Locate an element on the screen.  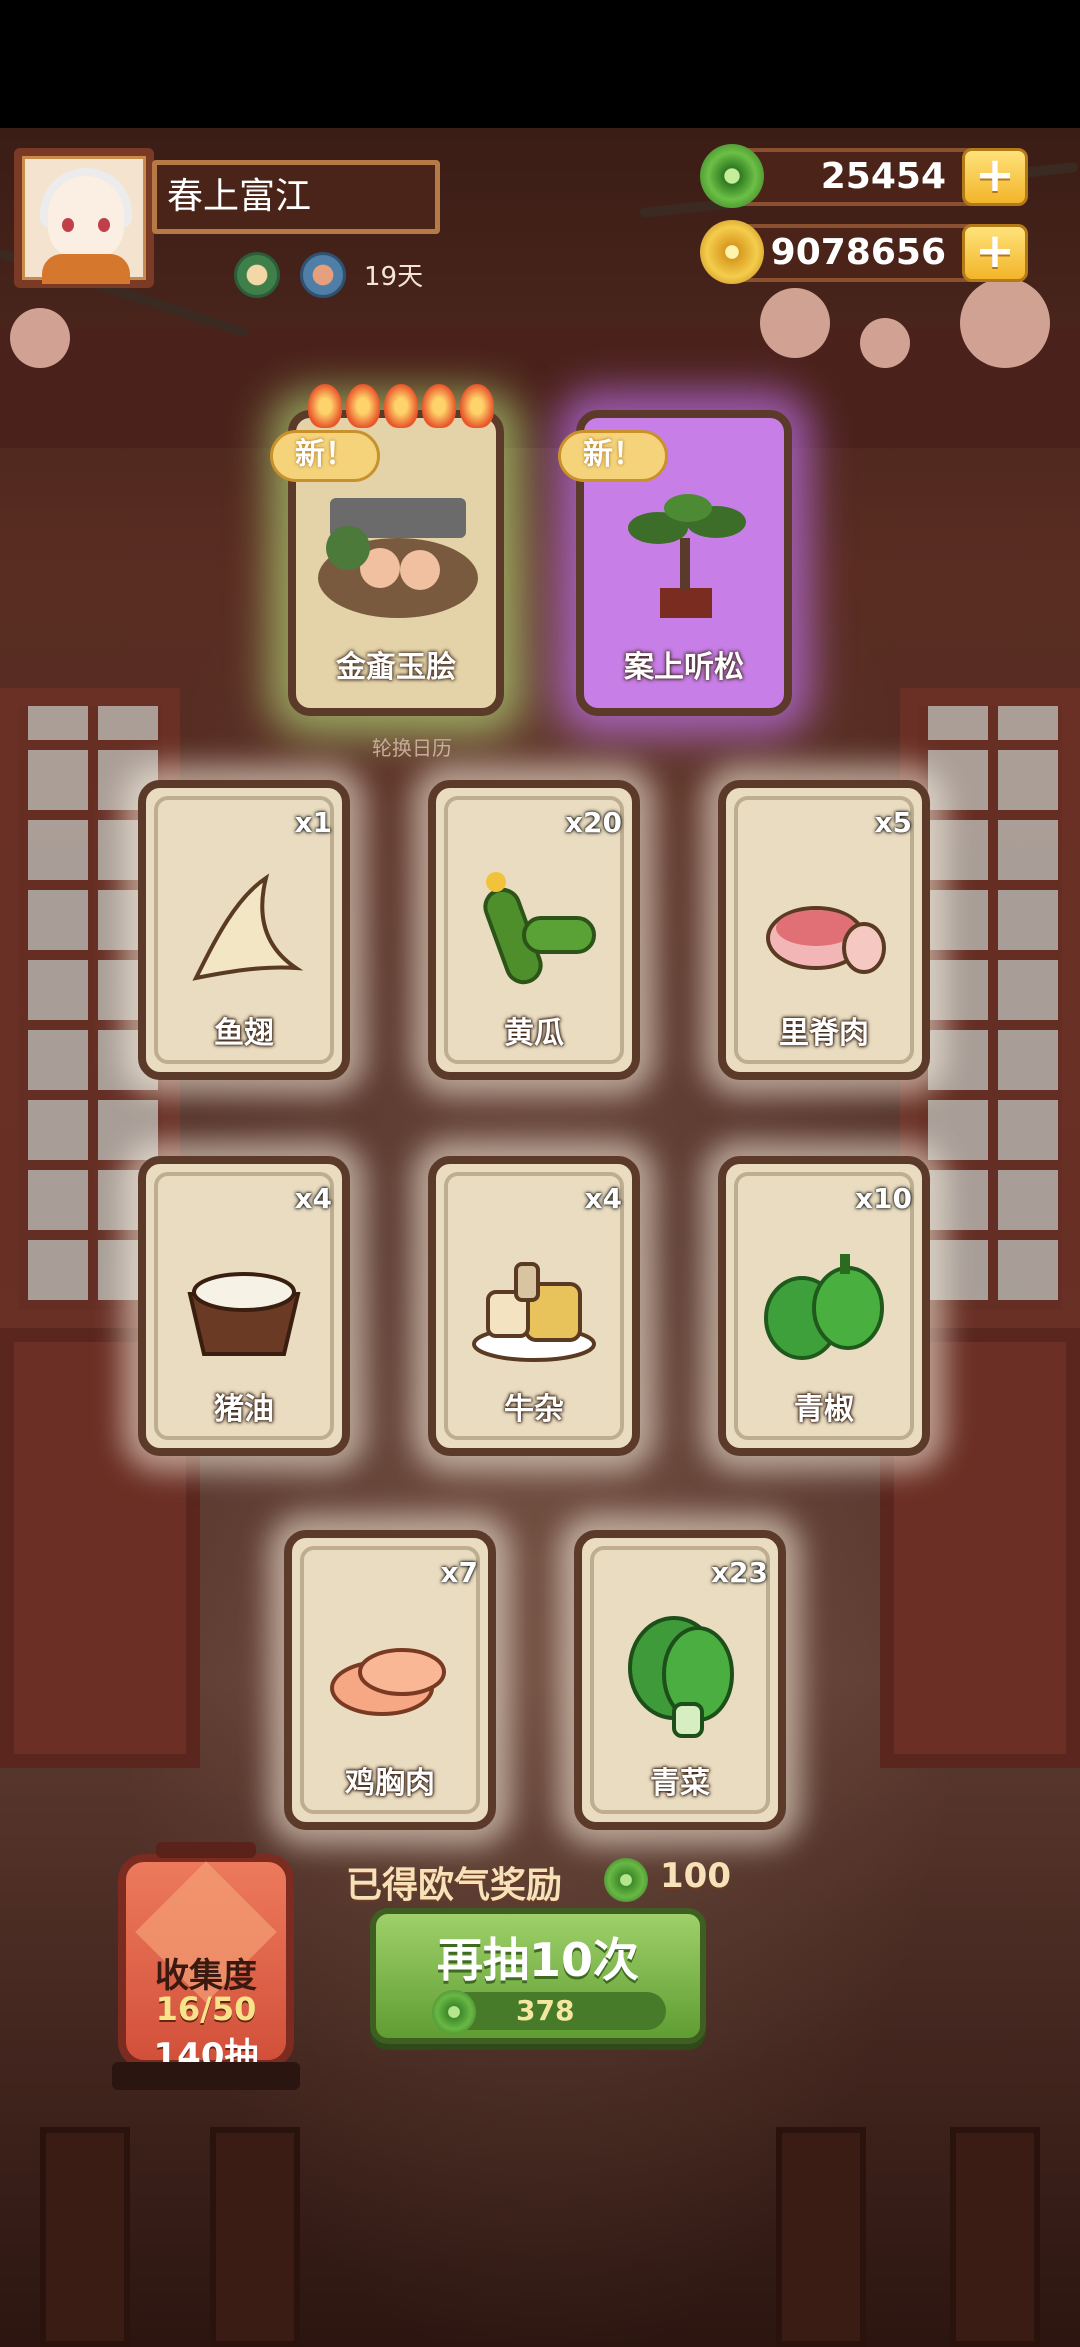
player-avatar is located at coordinates (84, 218).